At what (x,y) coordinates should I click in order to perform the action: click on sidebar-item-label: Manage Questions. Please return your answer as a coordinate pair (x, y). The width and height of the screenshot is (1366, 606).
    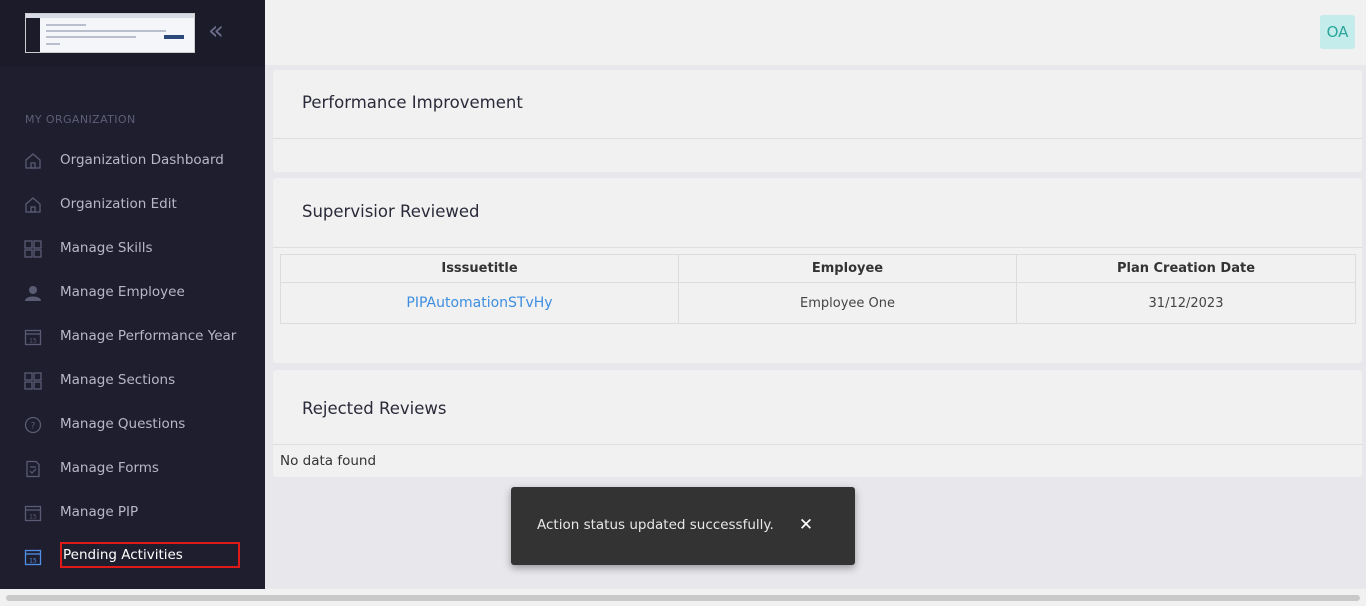
    Looking at the image, I should click on (123, 424).